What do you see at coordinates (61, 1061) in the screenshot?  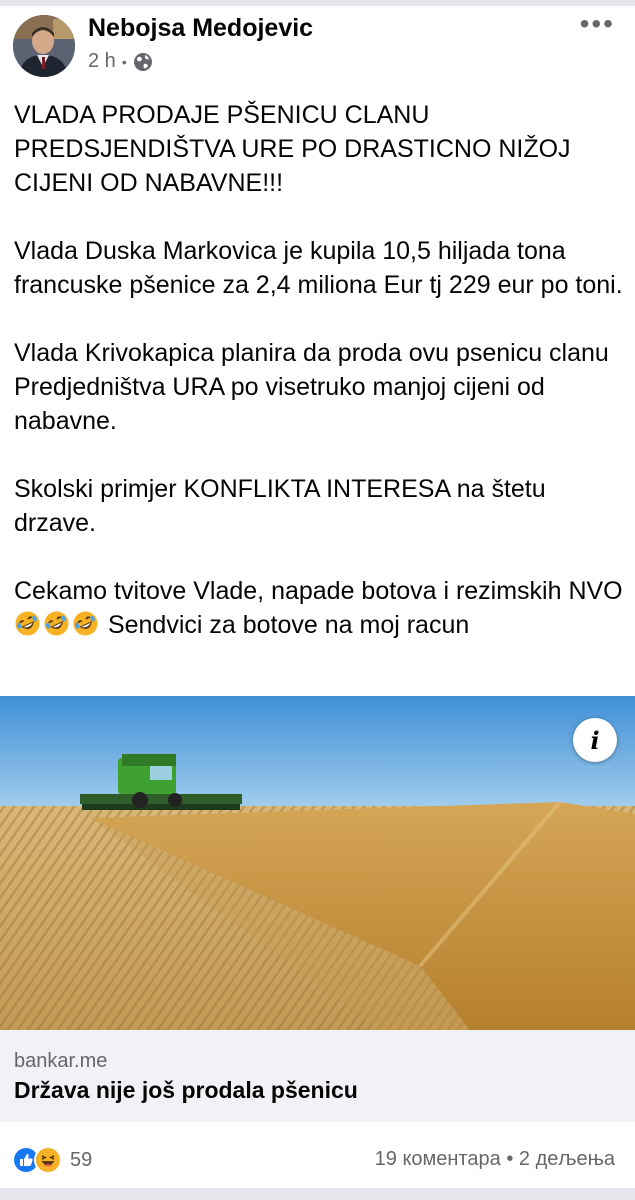 I see `link-domain: bankar.me` at bounding box center [61, 1061].